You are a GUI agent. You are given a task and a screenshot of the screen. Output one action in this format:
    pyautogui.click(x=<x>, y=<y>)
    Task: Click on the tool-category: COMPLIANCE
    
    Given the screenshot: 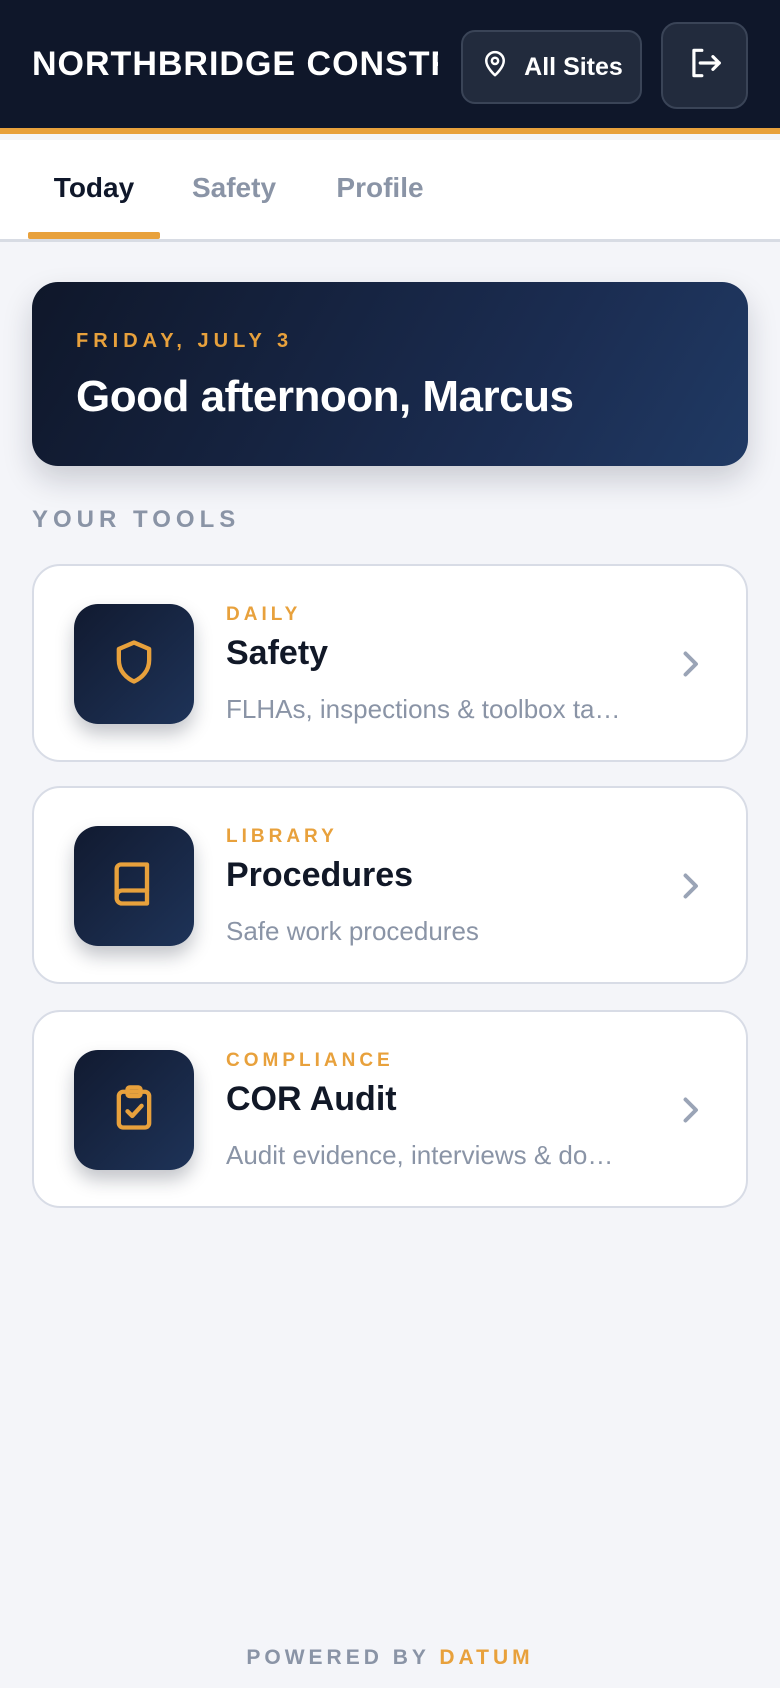 What is the action you would take?
    pyautogui.click(x=310, y=1060)
    